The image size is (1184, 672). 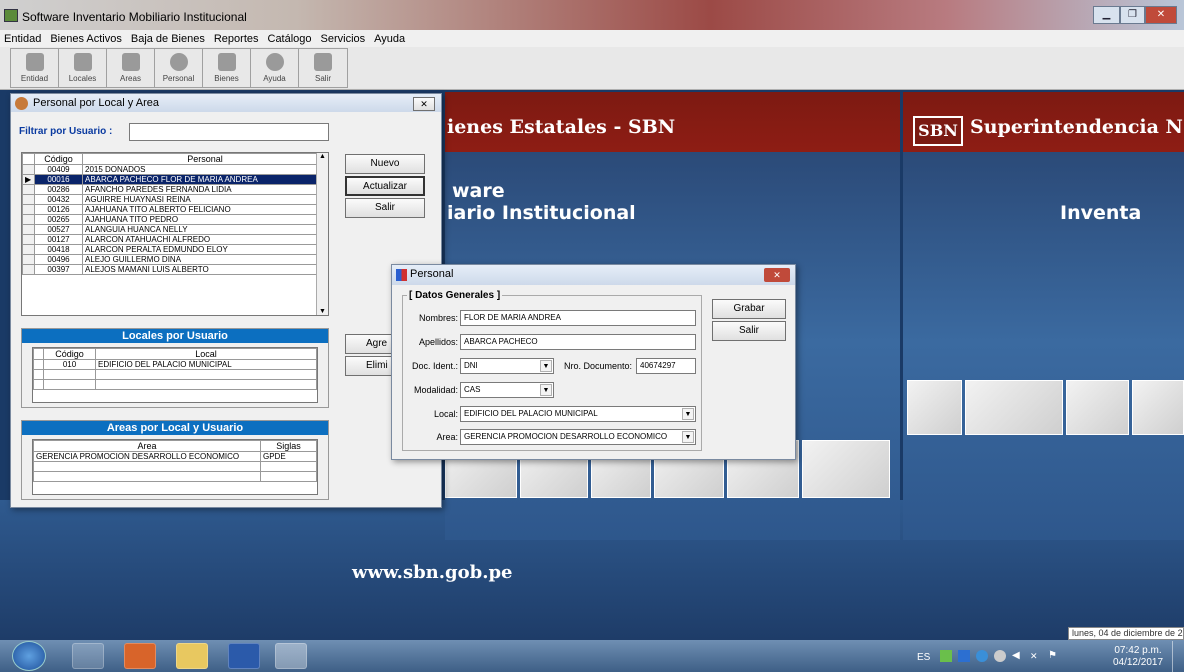 What do you see at coordinates (323, 68) in the screenshot?
I see `toolbar-salir-button: Salir` at bounding box center [323, 68].